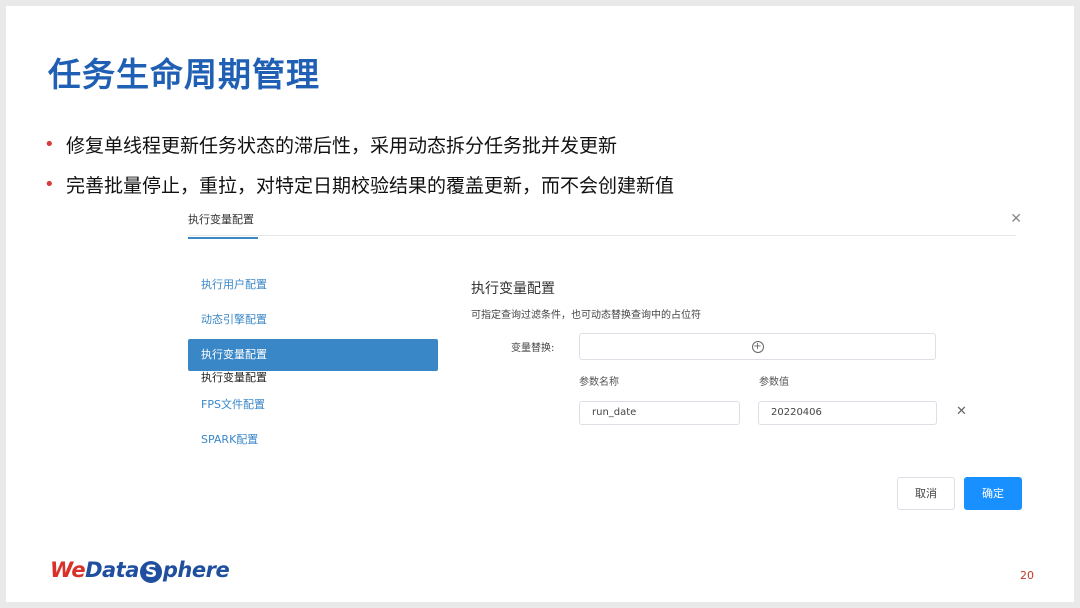  Describe the element at coordinates (599, 382) in the screenshot. I see `column-header-param-name: 参数名称` at that location.